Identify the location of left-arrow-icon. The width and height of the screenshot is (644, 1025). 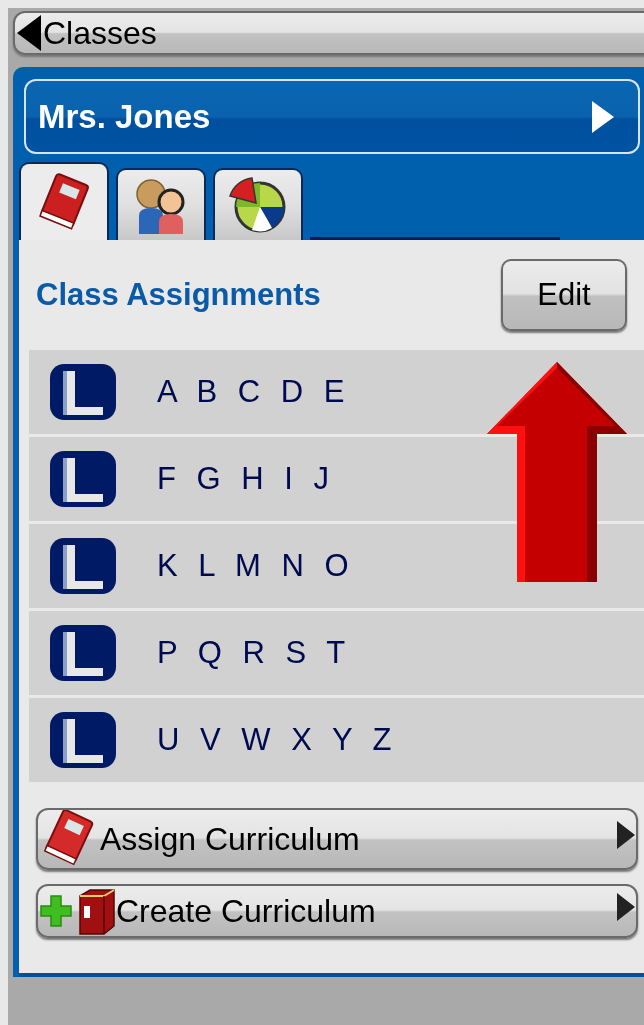
(29, 33).